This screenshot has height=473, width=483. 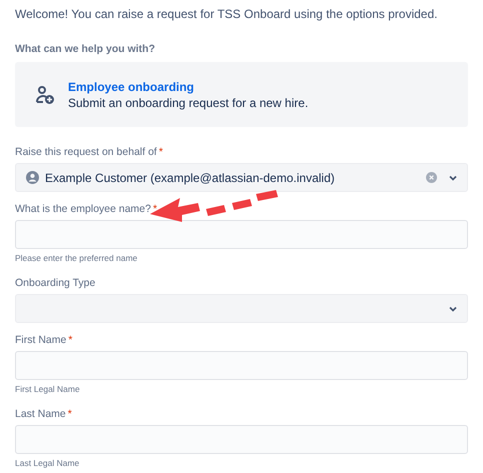 I want to click on select-field: Example Customer (example@atlassian-demo.invalid), so click(x=241, y=177).